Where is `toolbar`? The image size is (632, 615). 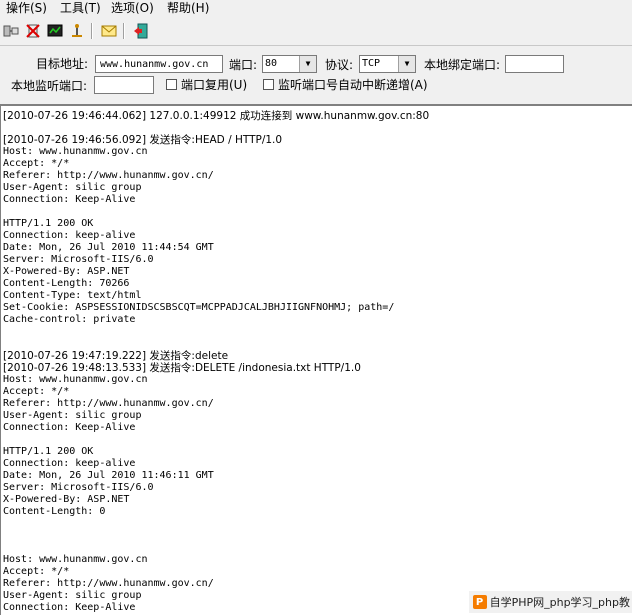
toolbar is located at coordinates (316, 31).